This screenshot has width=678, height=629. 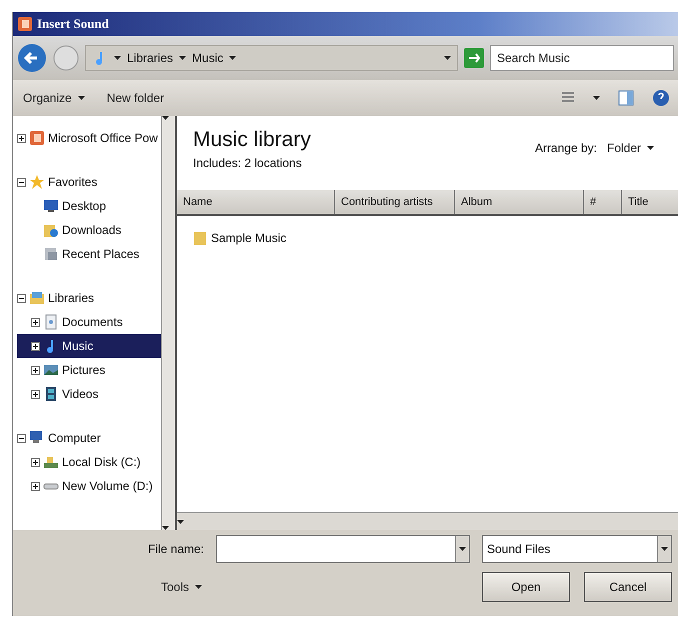 What do you see at coordinates (252, 140) in the screenshot?
I see `library-title: Music library` at bounding box center [252, 140].